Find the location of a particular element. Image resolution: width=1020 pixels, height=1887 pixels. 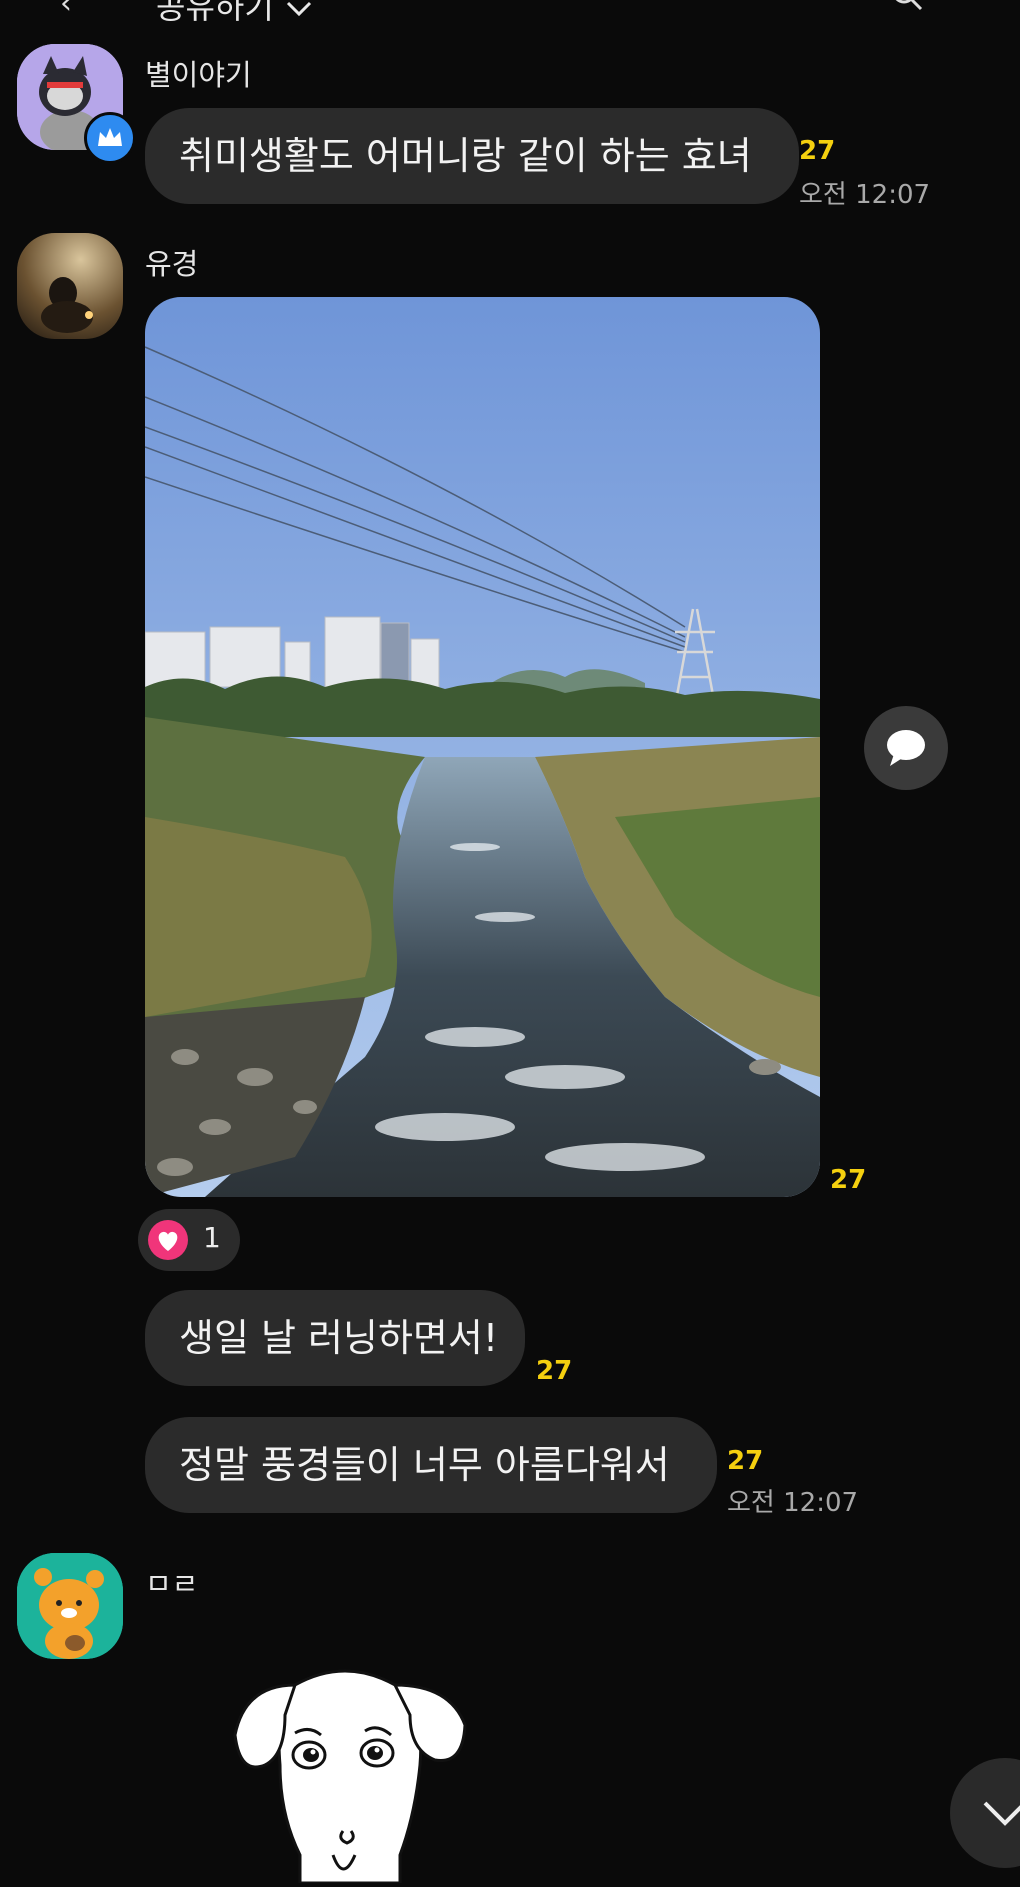

speech-bubble-icon is located at coordinates (906, 748).